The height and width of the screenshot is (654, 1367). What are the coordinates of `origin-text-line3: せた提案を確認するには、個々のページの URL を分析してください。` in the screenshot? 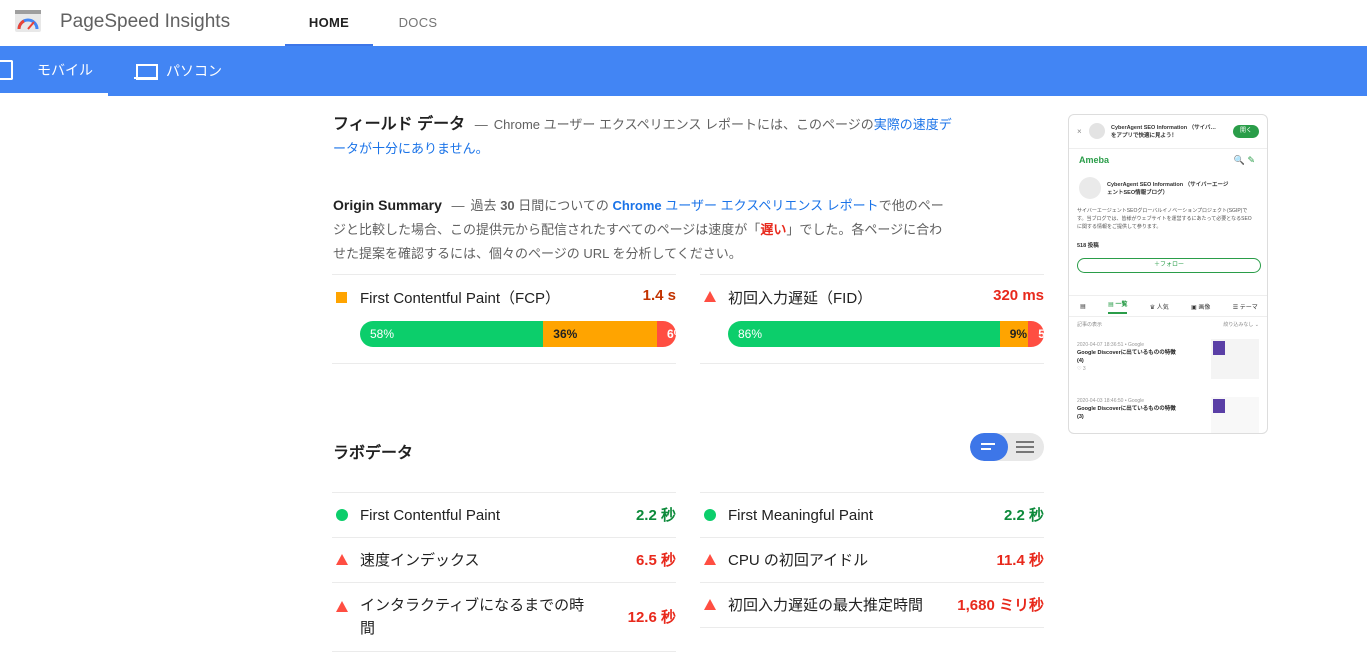 It's located at (537, 253).